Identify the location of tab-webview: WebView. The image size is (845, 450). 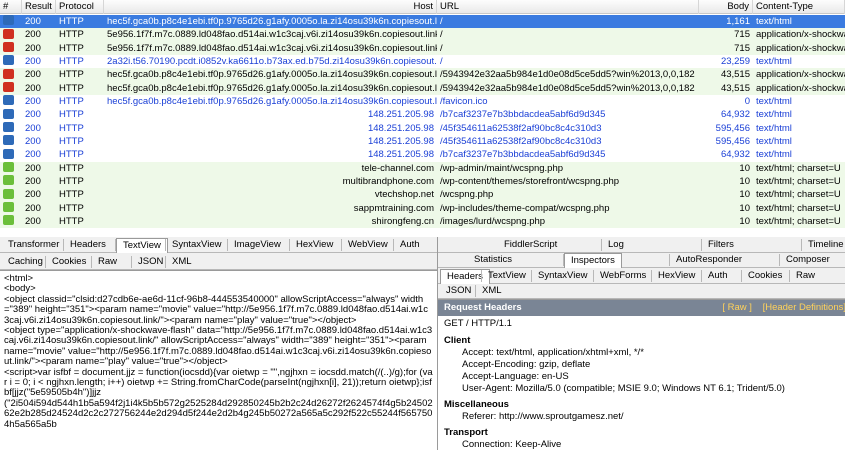
(368, 245).